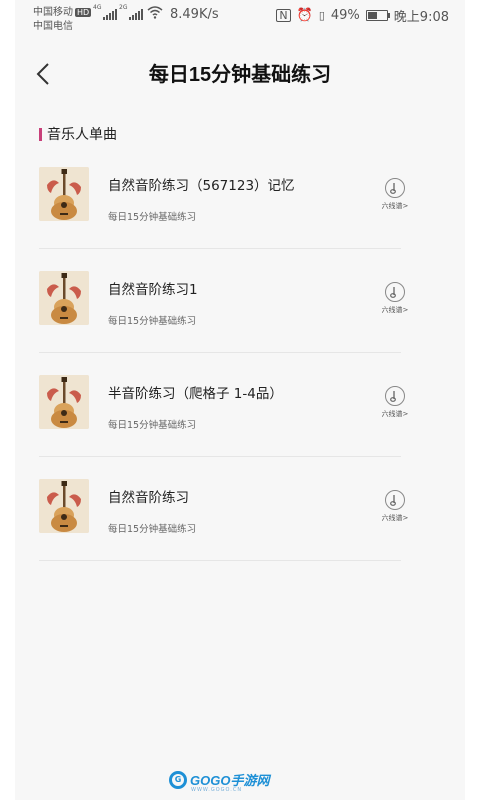  What do you see at coordinates (217, 790) in the screenshot?
I see `watermark-url: WWW.GOGO.CN` at bounding box center [217, 790].